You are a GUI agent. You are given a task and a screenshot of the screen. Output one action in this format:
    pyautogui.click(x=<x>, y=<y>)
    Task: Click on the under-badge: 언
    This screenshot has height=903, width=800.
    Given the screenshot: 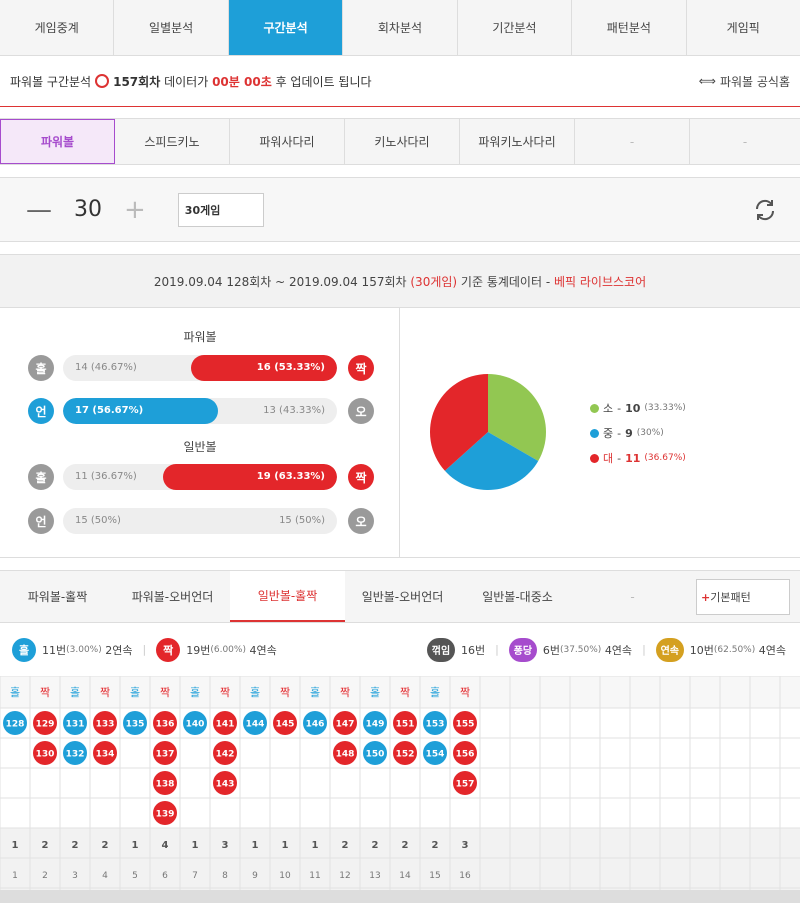 What is the action you would take?
    pyautogui.click(x=41, y=411)
    